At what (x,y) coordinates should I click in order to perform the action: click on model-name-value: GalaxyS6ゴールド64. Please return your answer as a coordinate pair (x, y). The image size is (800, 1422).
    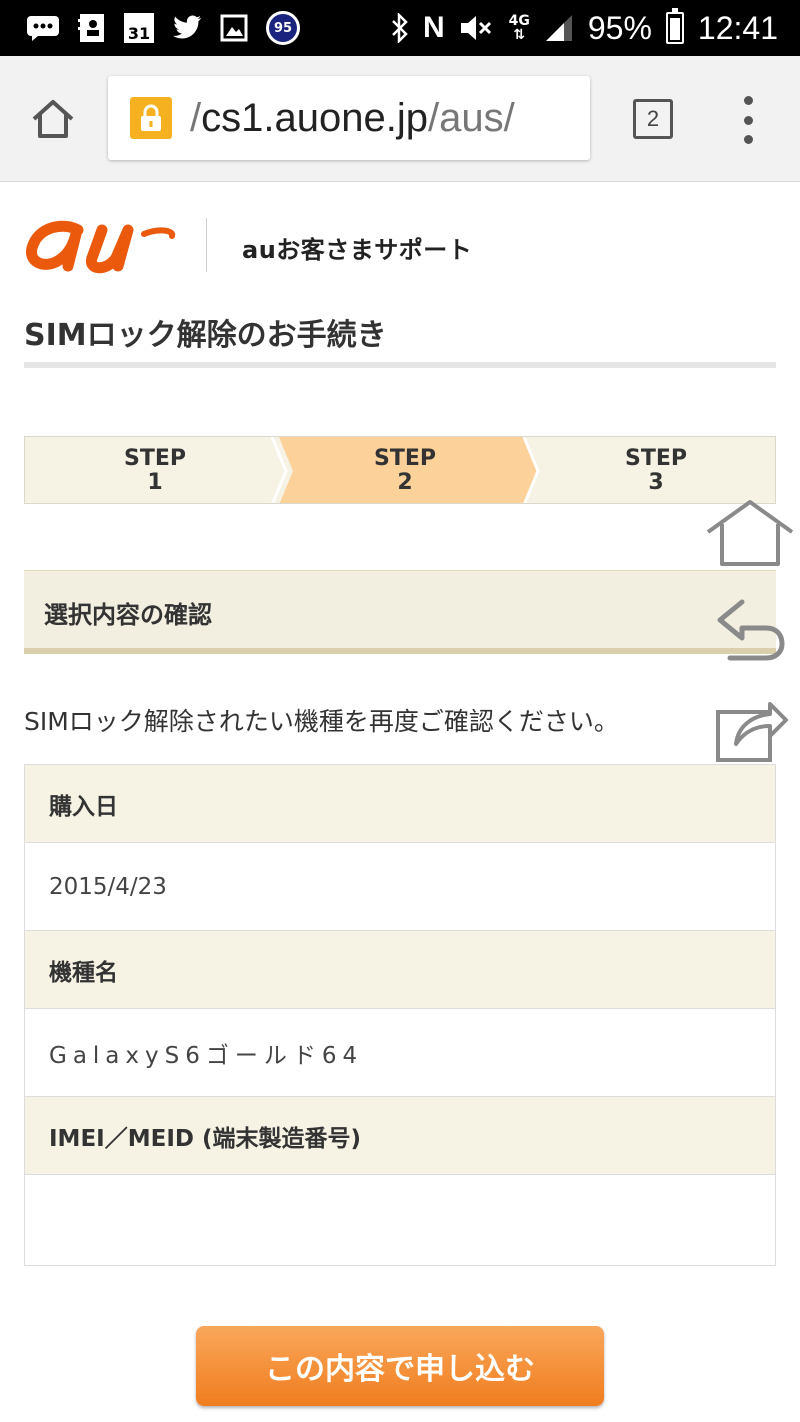
    Looking at the image, I should click on (400, 1053).